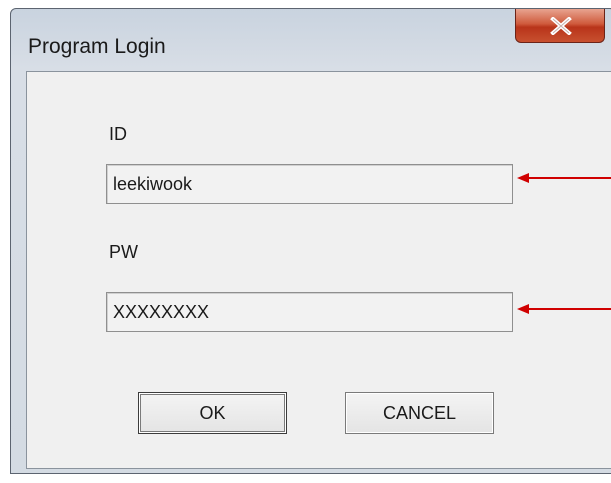 The image size is (611, 483). I want to click on cancel-button: CANCEL, so click(419, 413).